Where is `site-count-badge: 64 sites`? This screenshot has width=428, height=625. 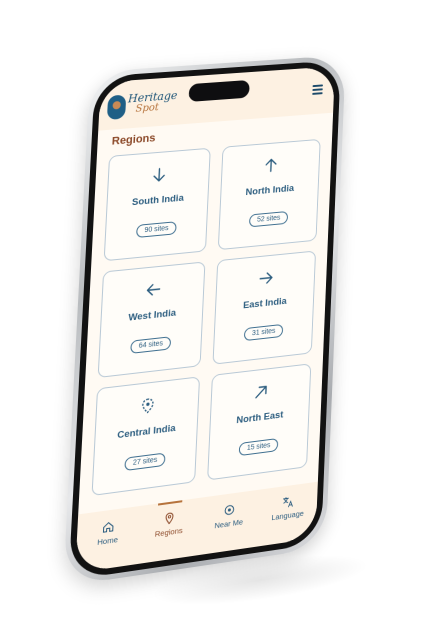
site-count-badge: 64 sites is located at coordinates (151, 345).